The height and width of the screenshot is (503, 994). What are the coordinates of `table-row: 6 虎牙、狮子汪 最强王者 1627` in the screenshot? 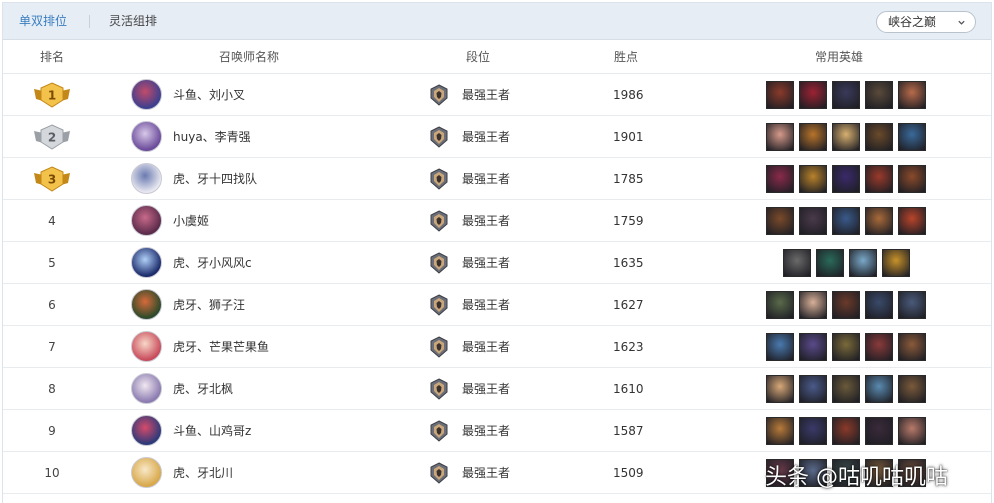 It's located at (497, 305).